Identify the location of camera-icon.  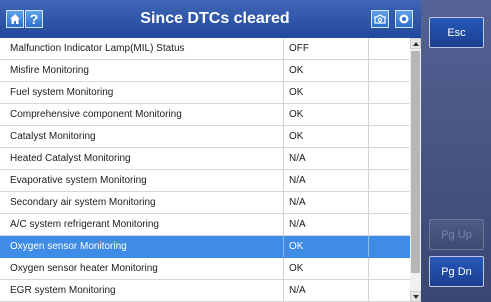
(380, 19).